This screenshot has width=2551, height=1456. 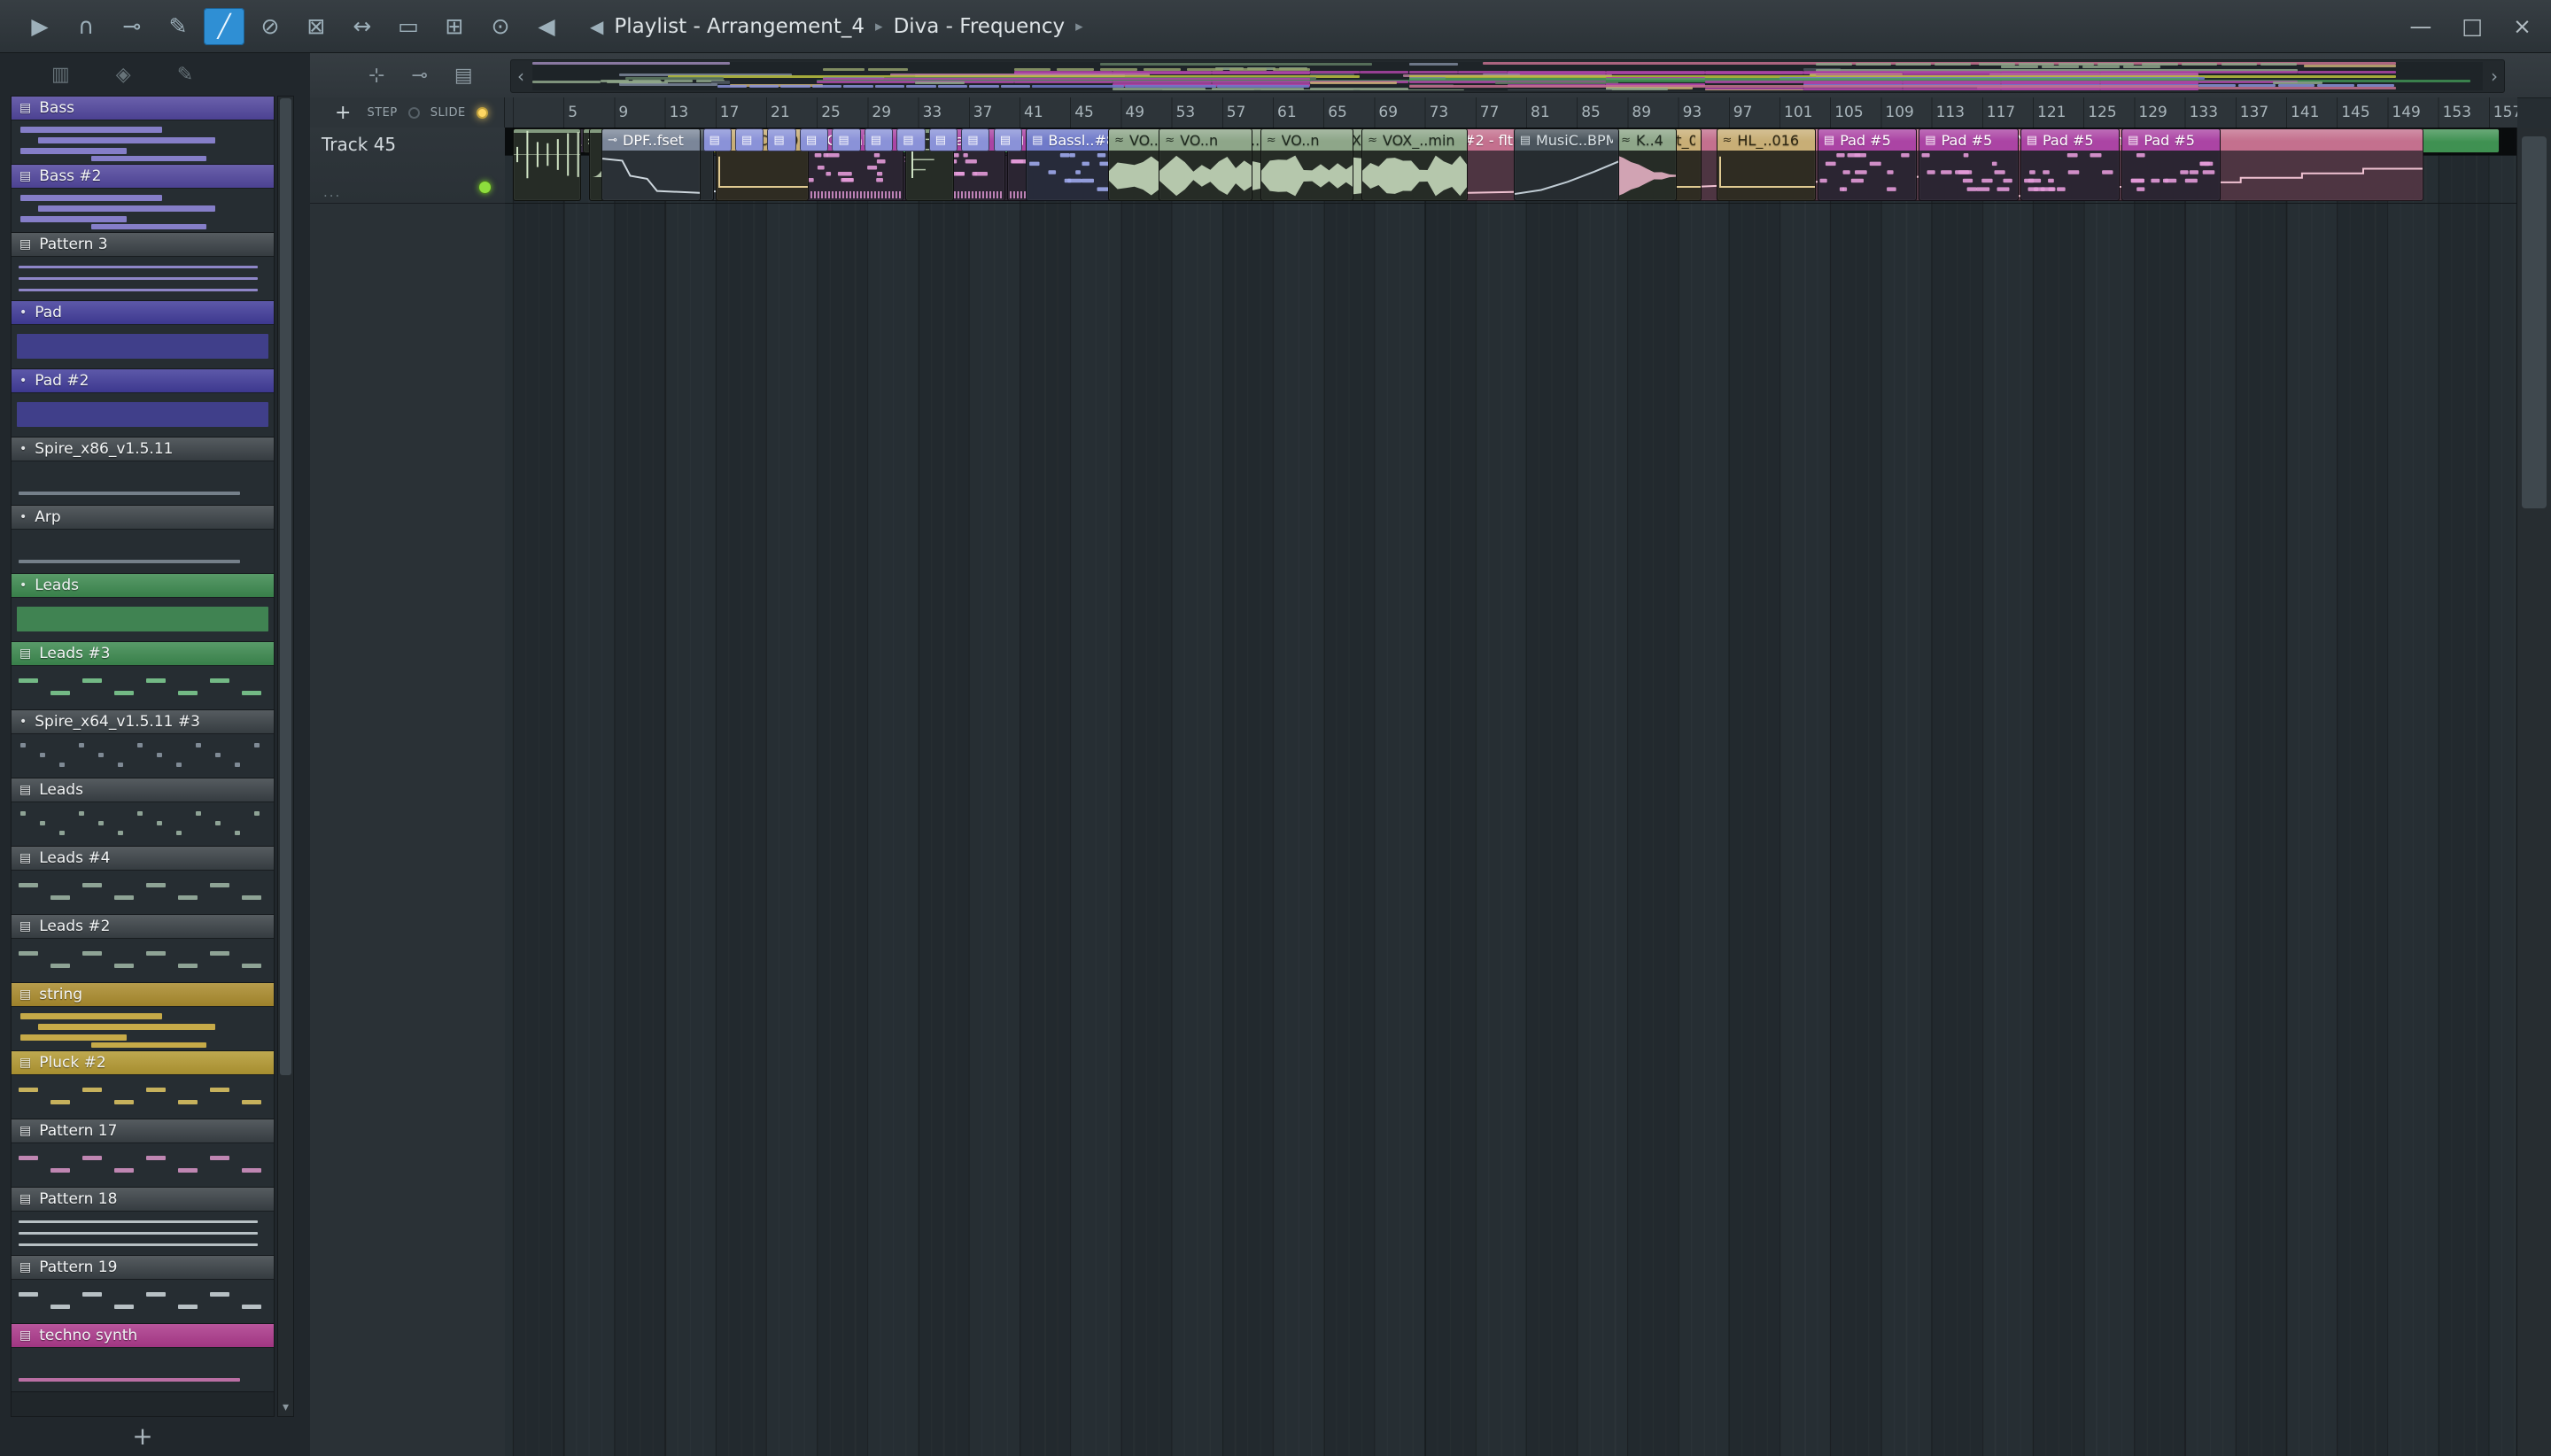 What do you see at coordinates (143, 540) in the screenshot?
I see `pattern-list-item: • Arp` at bounding box center [143, 540].